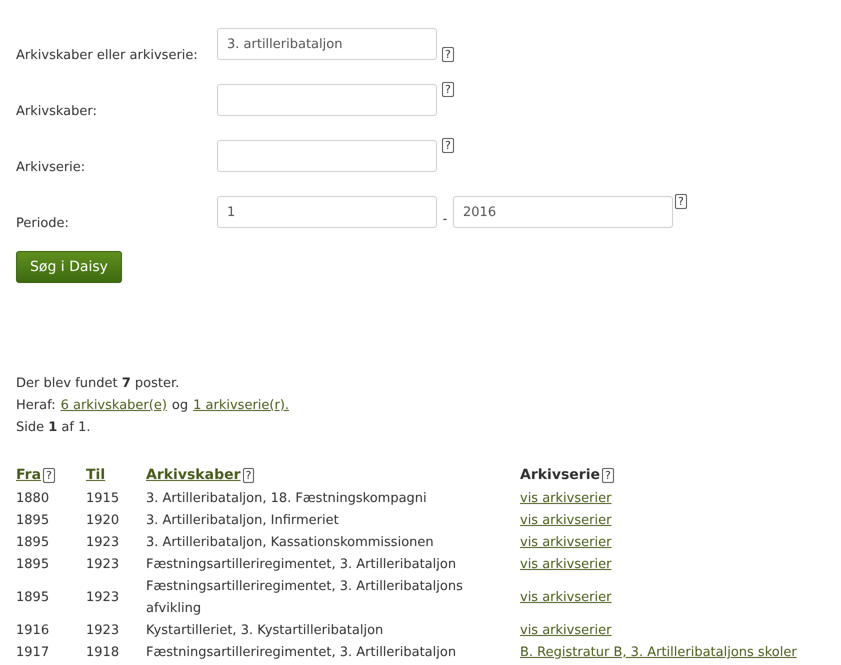  Describe the element at coordinates (304, 597) in the screenshot. I see `table-cell: Fæstningsartilleriregimentet, 3. Artilleribataljons afvikling` at that location.